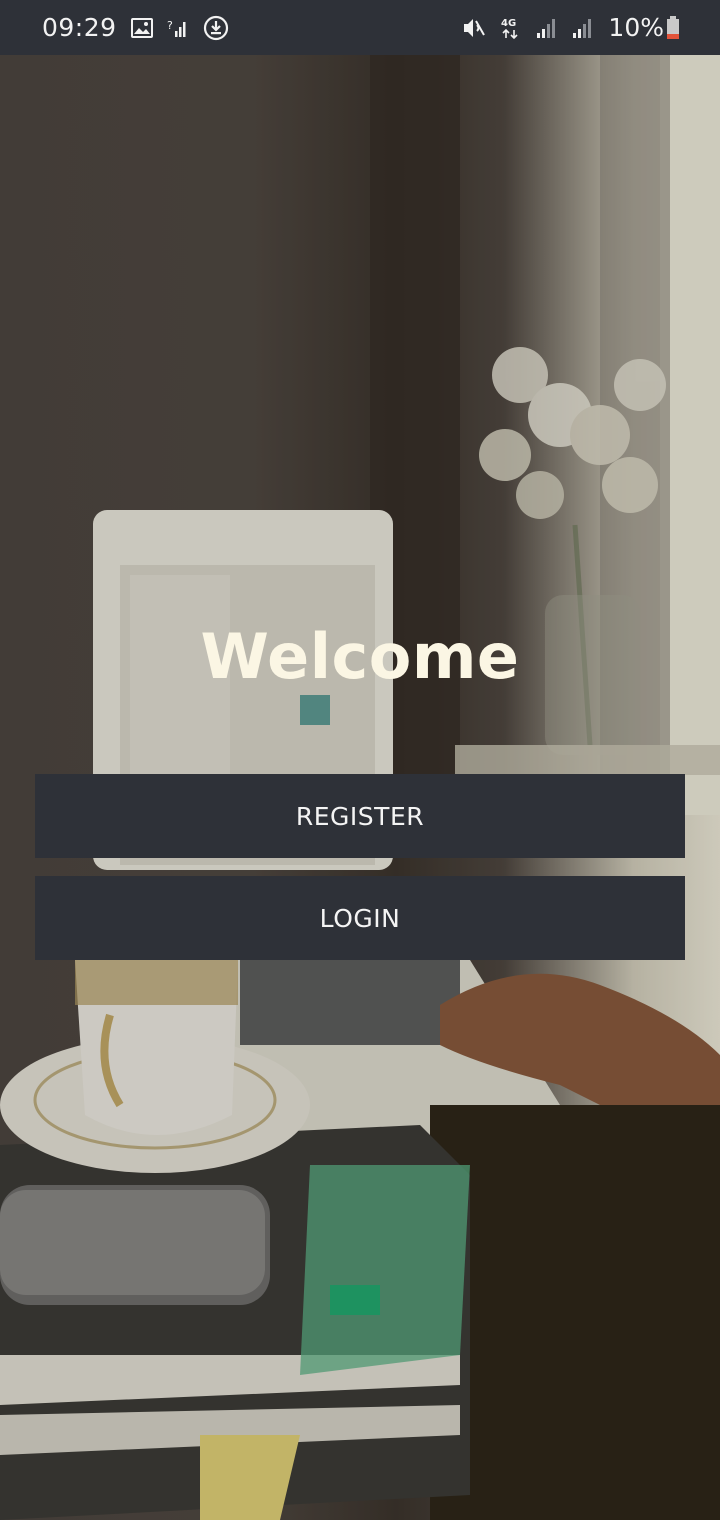  I want to click on 4g-icon: 4G, so click(511, 28).